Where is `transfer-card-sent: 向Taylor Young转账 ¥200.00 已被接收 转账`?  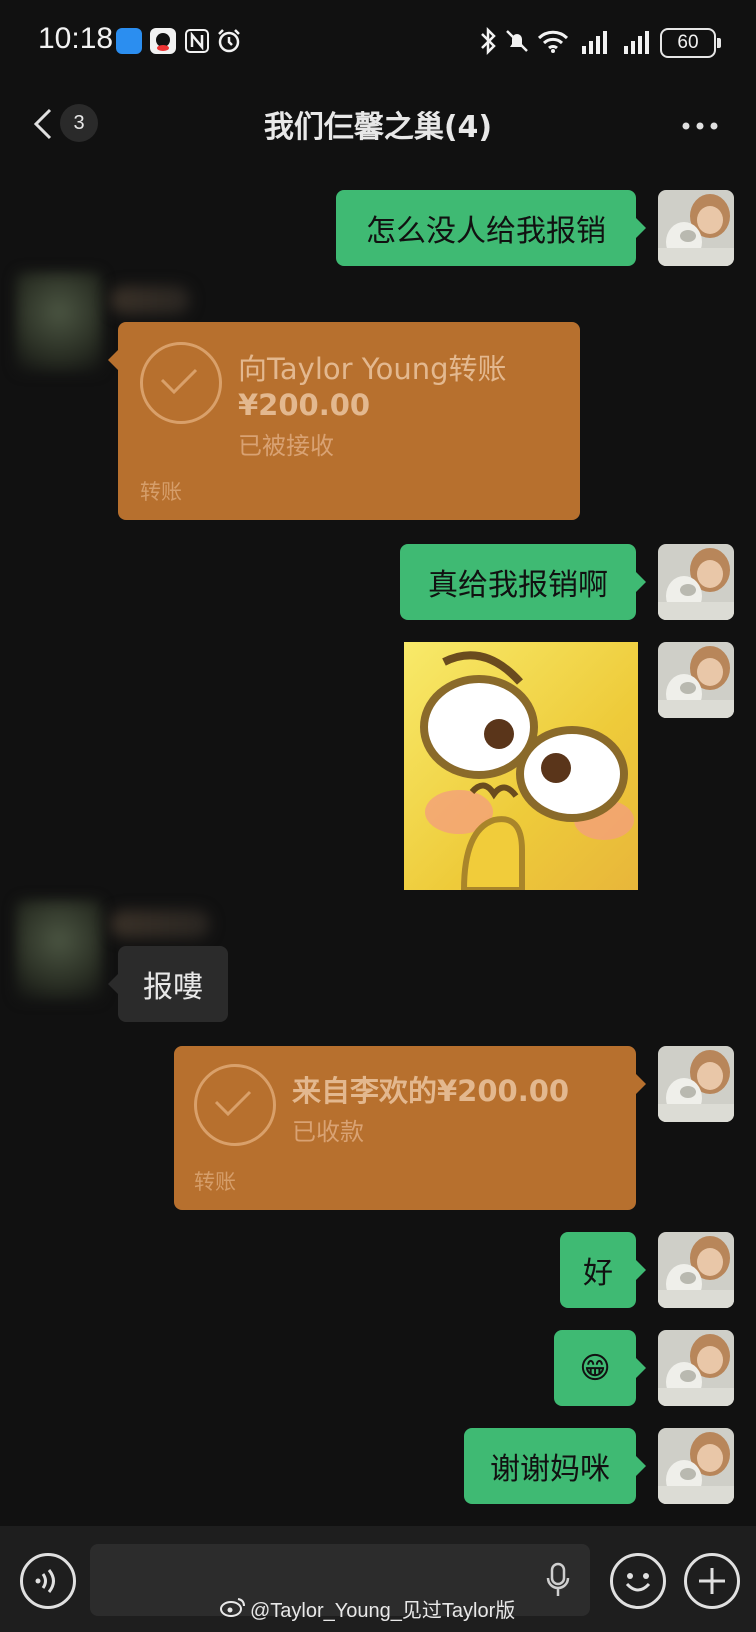 transfer-card-sent: 向Taylor Young转账 ¥200.00 已被接收 转账 is located at coordinates (349, 421).